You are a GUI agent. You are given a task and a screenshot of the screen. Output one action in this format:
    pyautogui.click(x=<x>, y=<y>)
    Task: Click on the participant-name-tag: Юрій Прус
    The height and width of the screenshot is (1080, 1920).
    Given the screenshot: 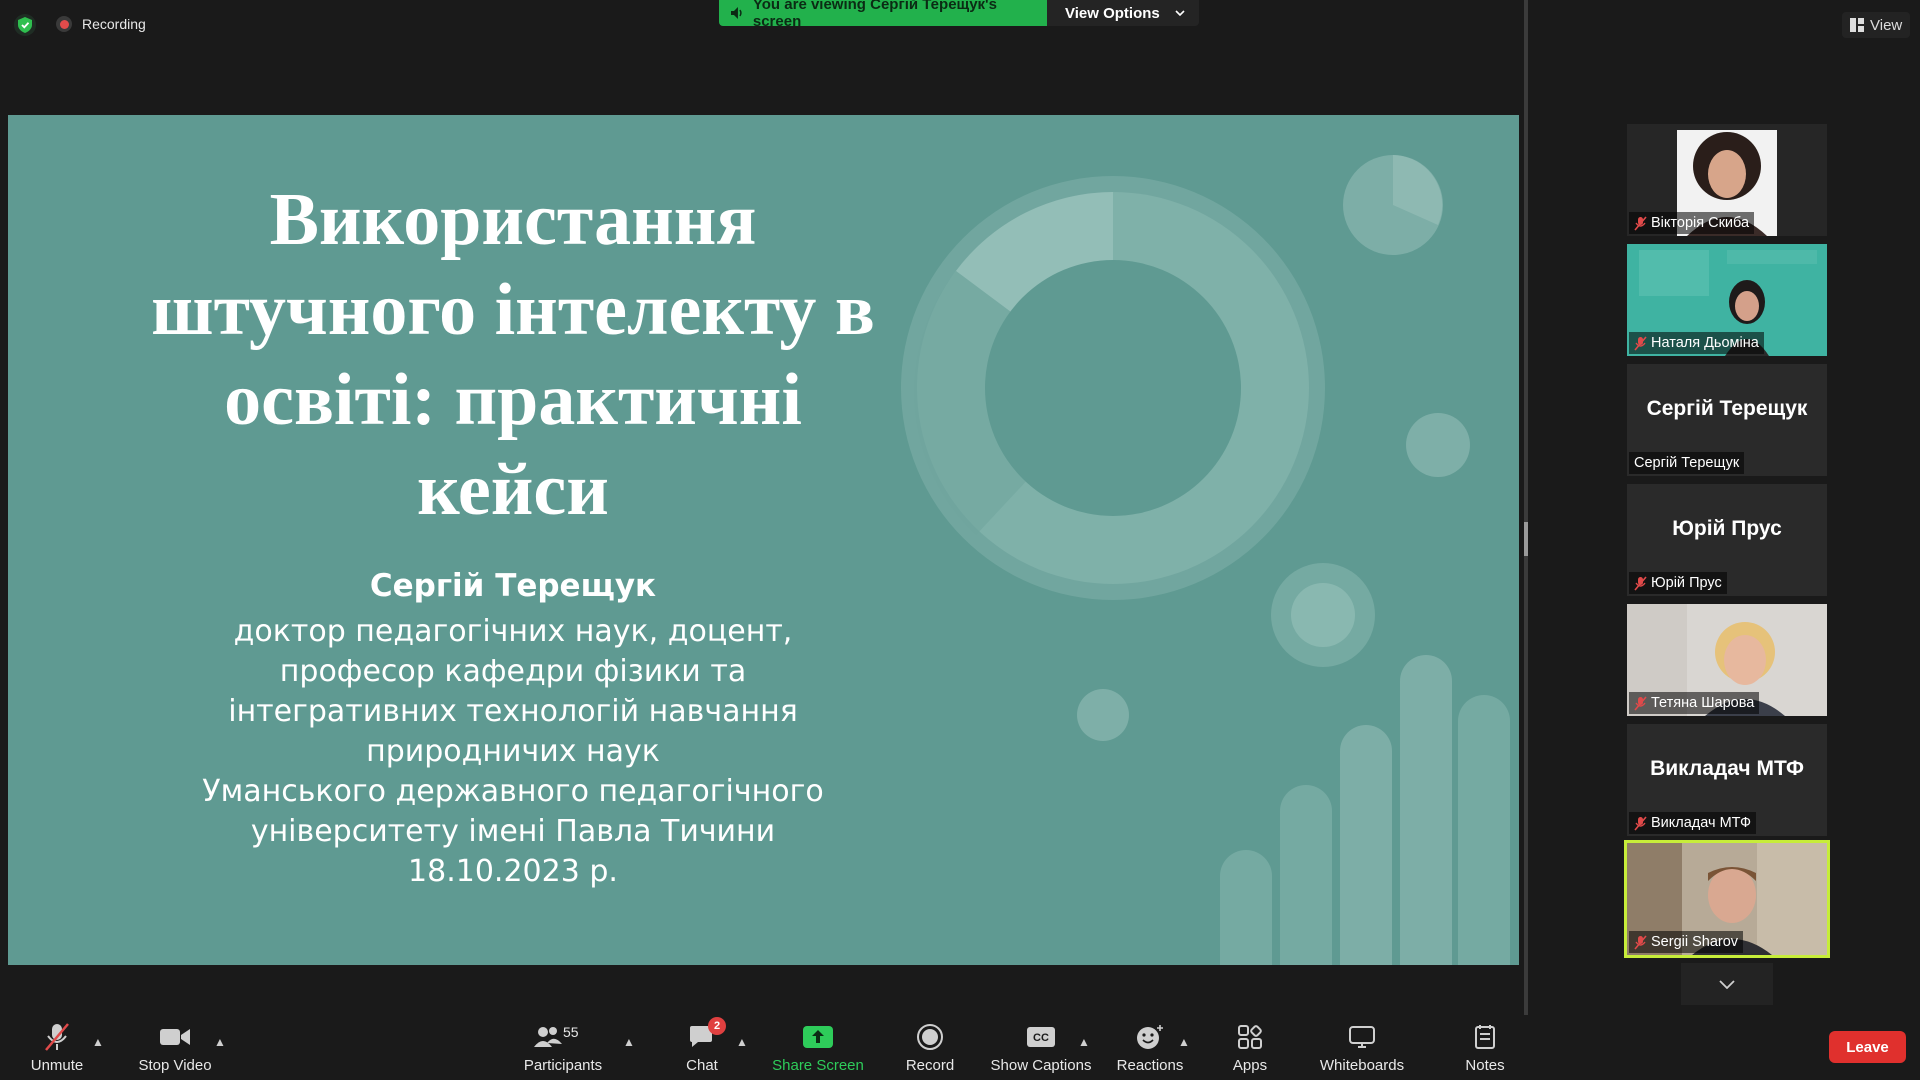 What is the action you would take?
    pyautogui.click(x=1678, y=583)
    